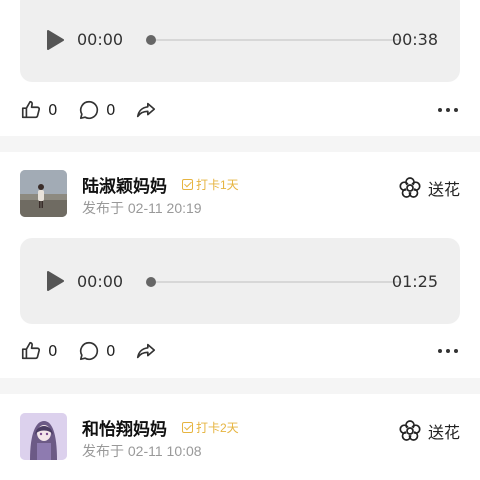 The height and width of the screenshot is (480, 480). I want to click on checkin-badge-label: 打卡2天, so click(217, 428).